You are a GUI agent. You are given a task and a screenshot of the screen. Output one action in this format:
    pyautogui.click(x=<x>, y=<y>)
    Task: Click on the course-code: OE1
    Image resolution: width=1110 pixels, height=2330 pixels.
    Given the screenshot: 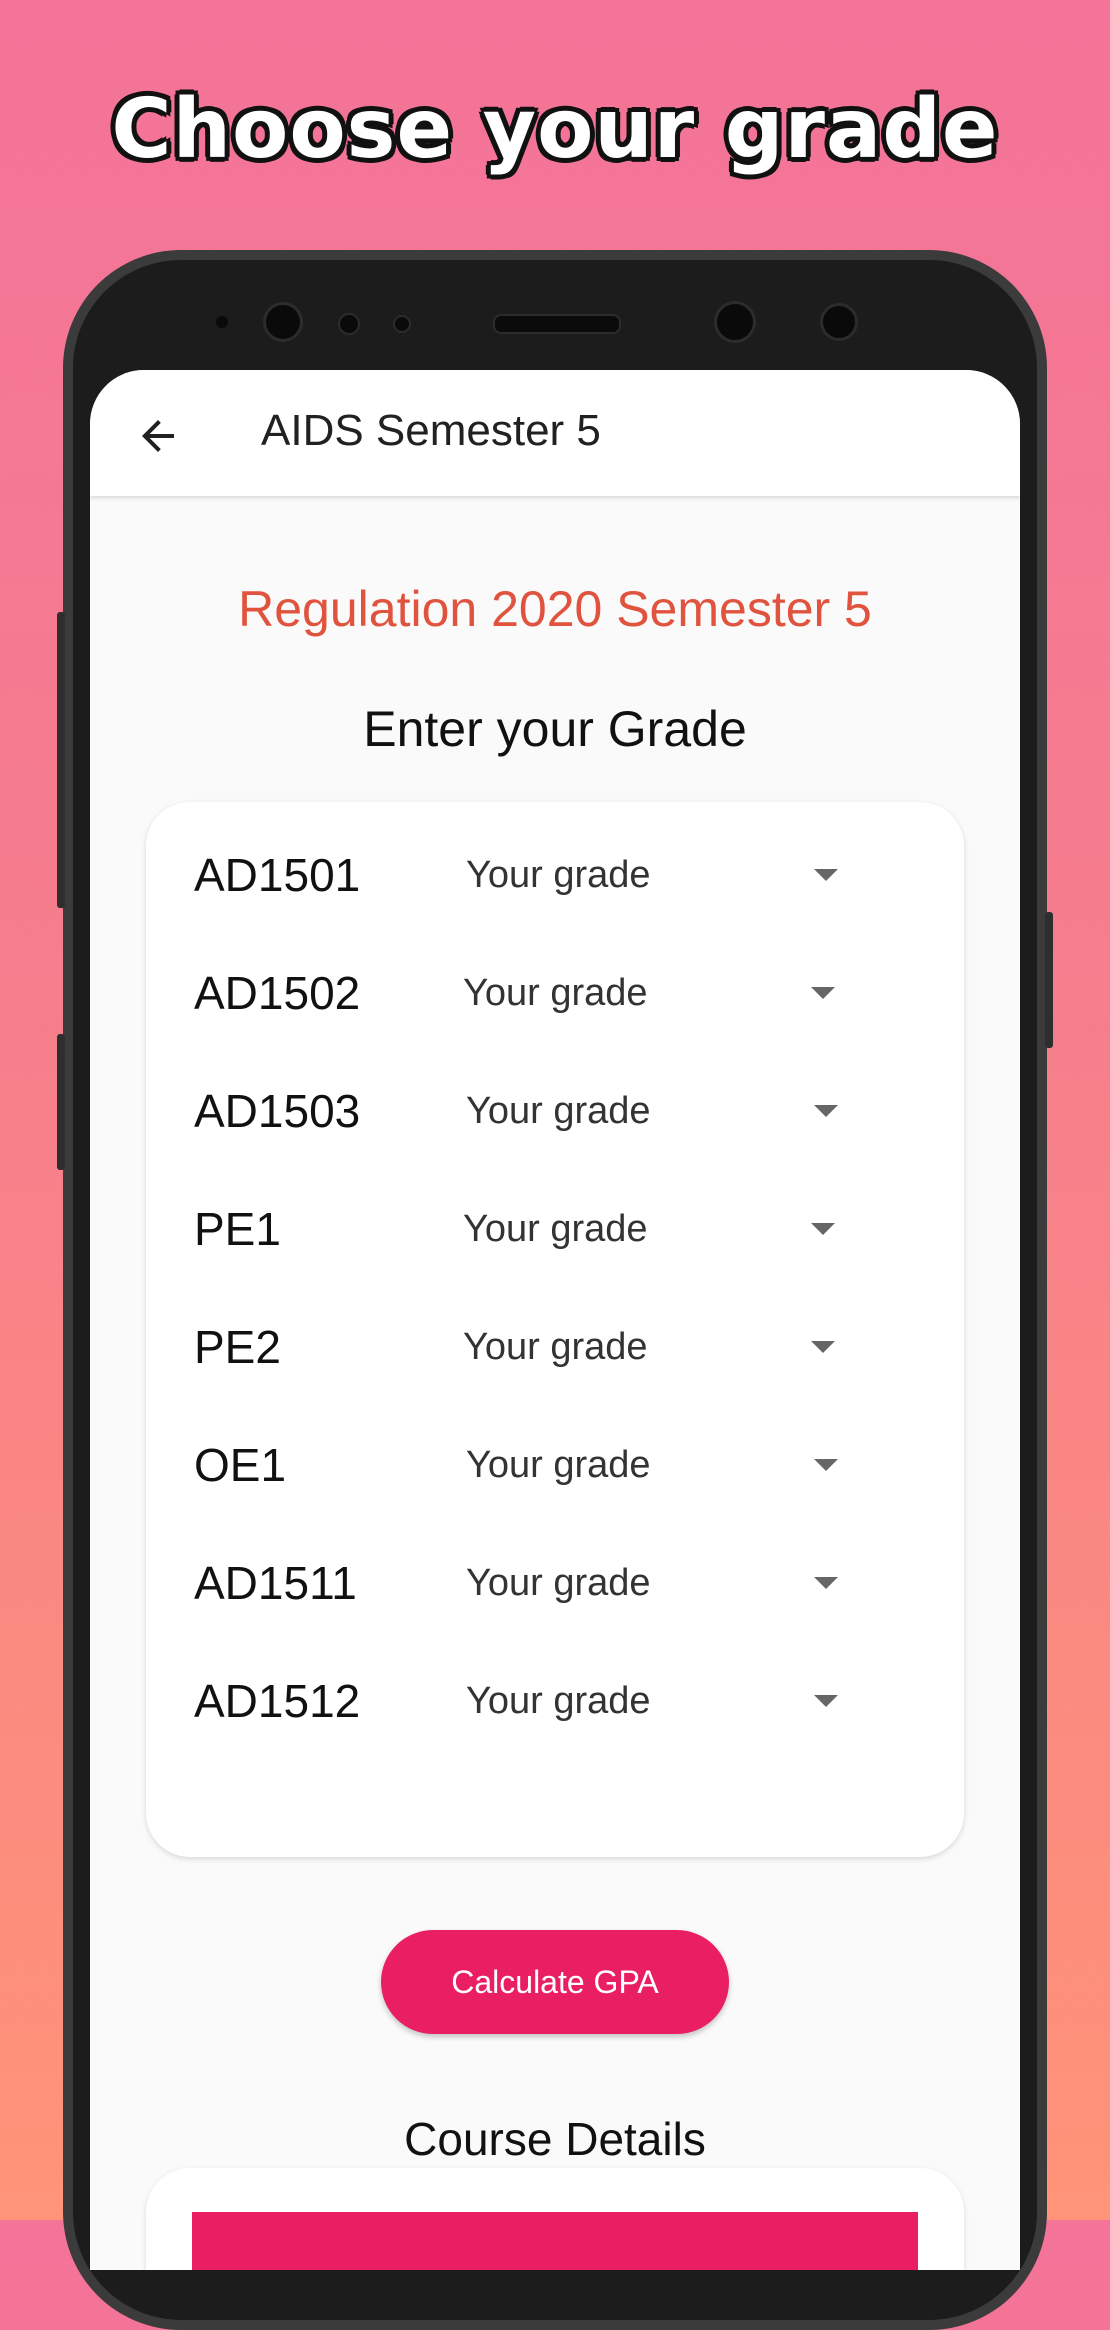 What is the action you would take?
    pyautogui.click(x=240, y=1465)
    